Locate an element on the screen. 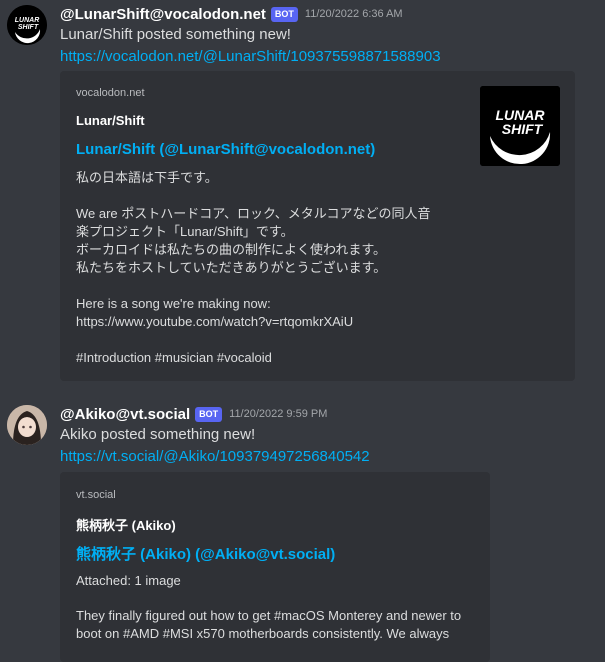  embed-provider: vt.social is located at coordinates (96, 495).